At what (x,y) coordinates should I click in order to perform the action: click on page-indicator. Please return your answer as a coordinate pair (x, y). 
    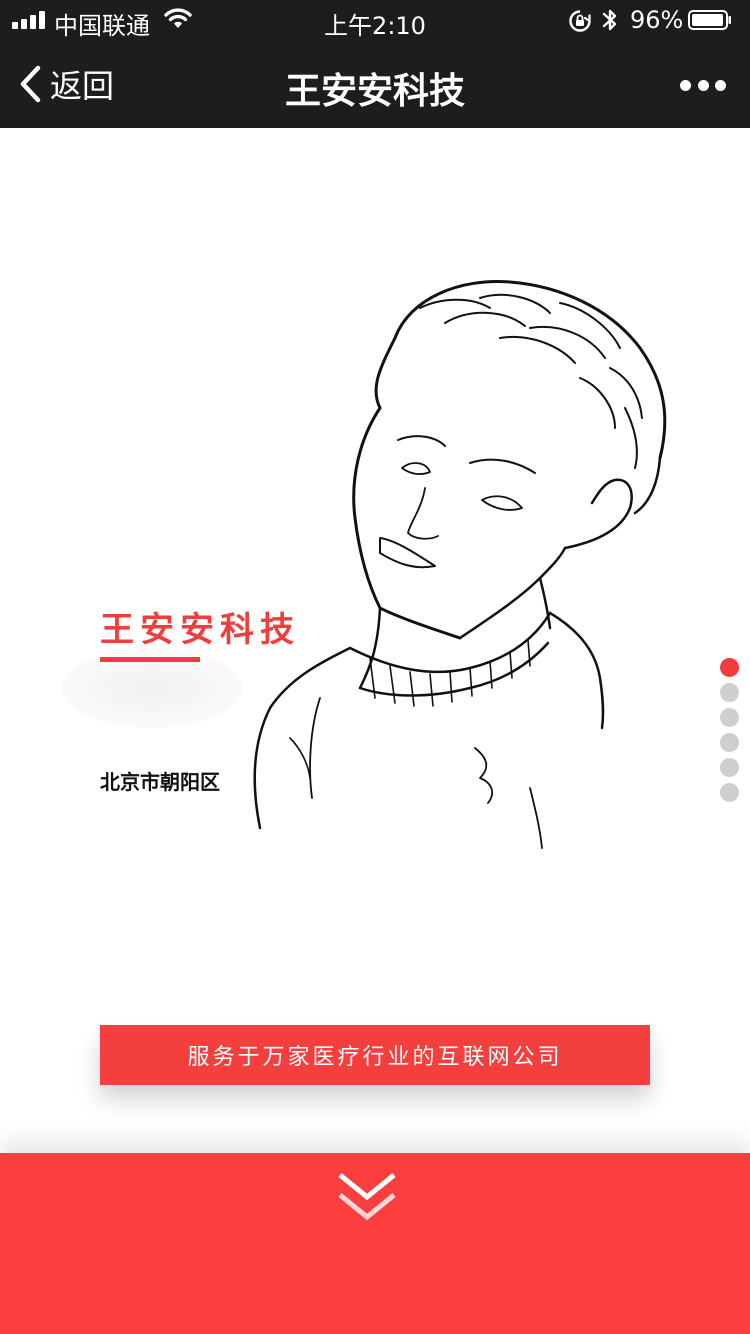
    Looking at the image, I should click on (730, 733).